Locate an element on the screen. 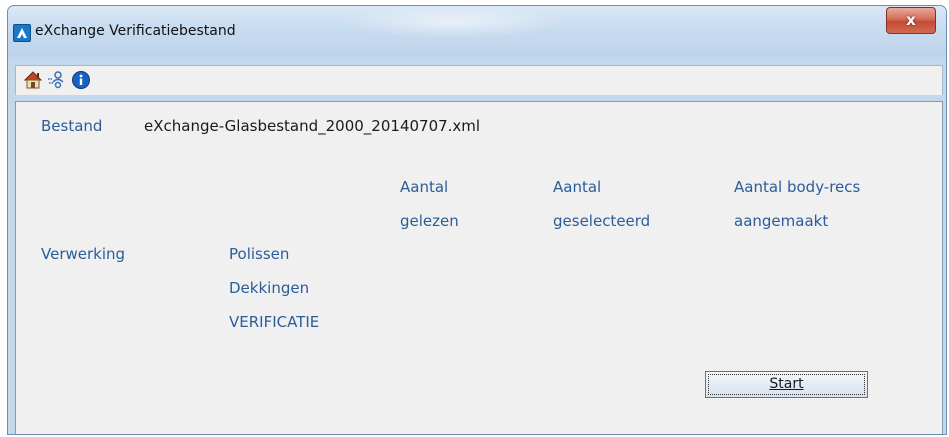 The width and height of the screenshot is (949, 437). start-button-label: Start is located at coordinates (786, 384).